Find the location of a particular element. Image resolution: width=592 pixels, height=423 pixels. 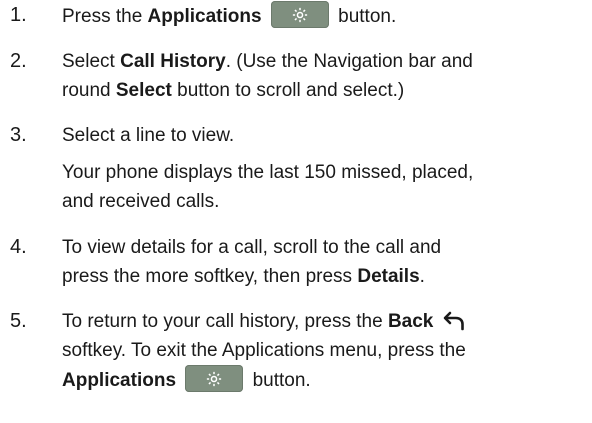

back-arrow-icon is located at coordinates (453, 321).